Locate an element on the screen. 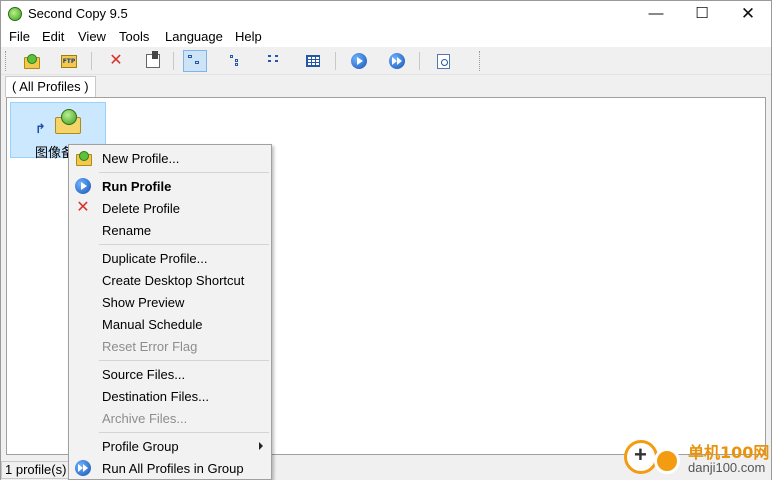 The height and width of the screenshot is (480, 772). profile-properties-button is located at coordinates (153, 61).